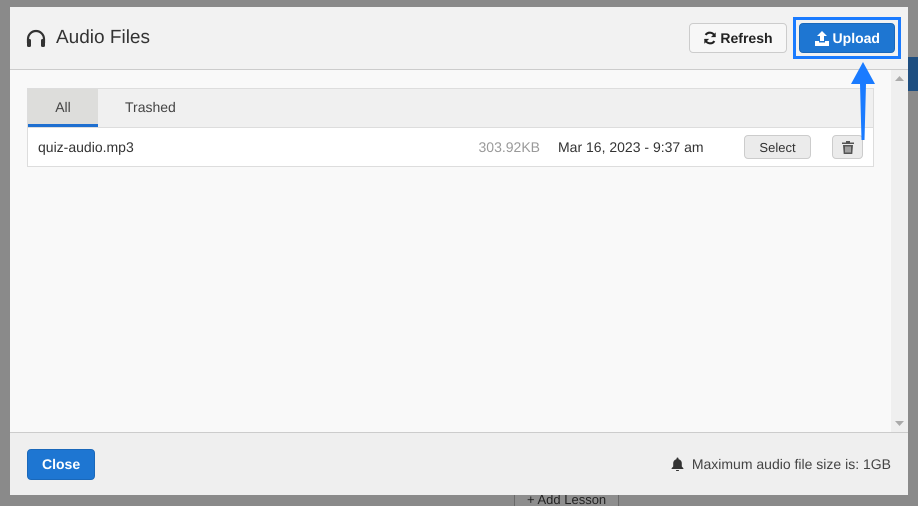 This screenshot has width=918, height=506. I want to click on file-size: 303.92KB, so click(509, 147).